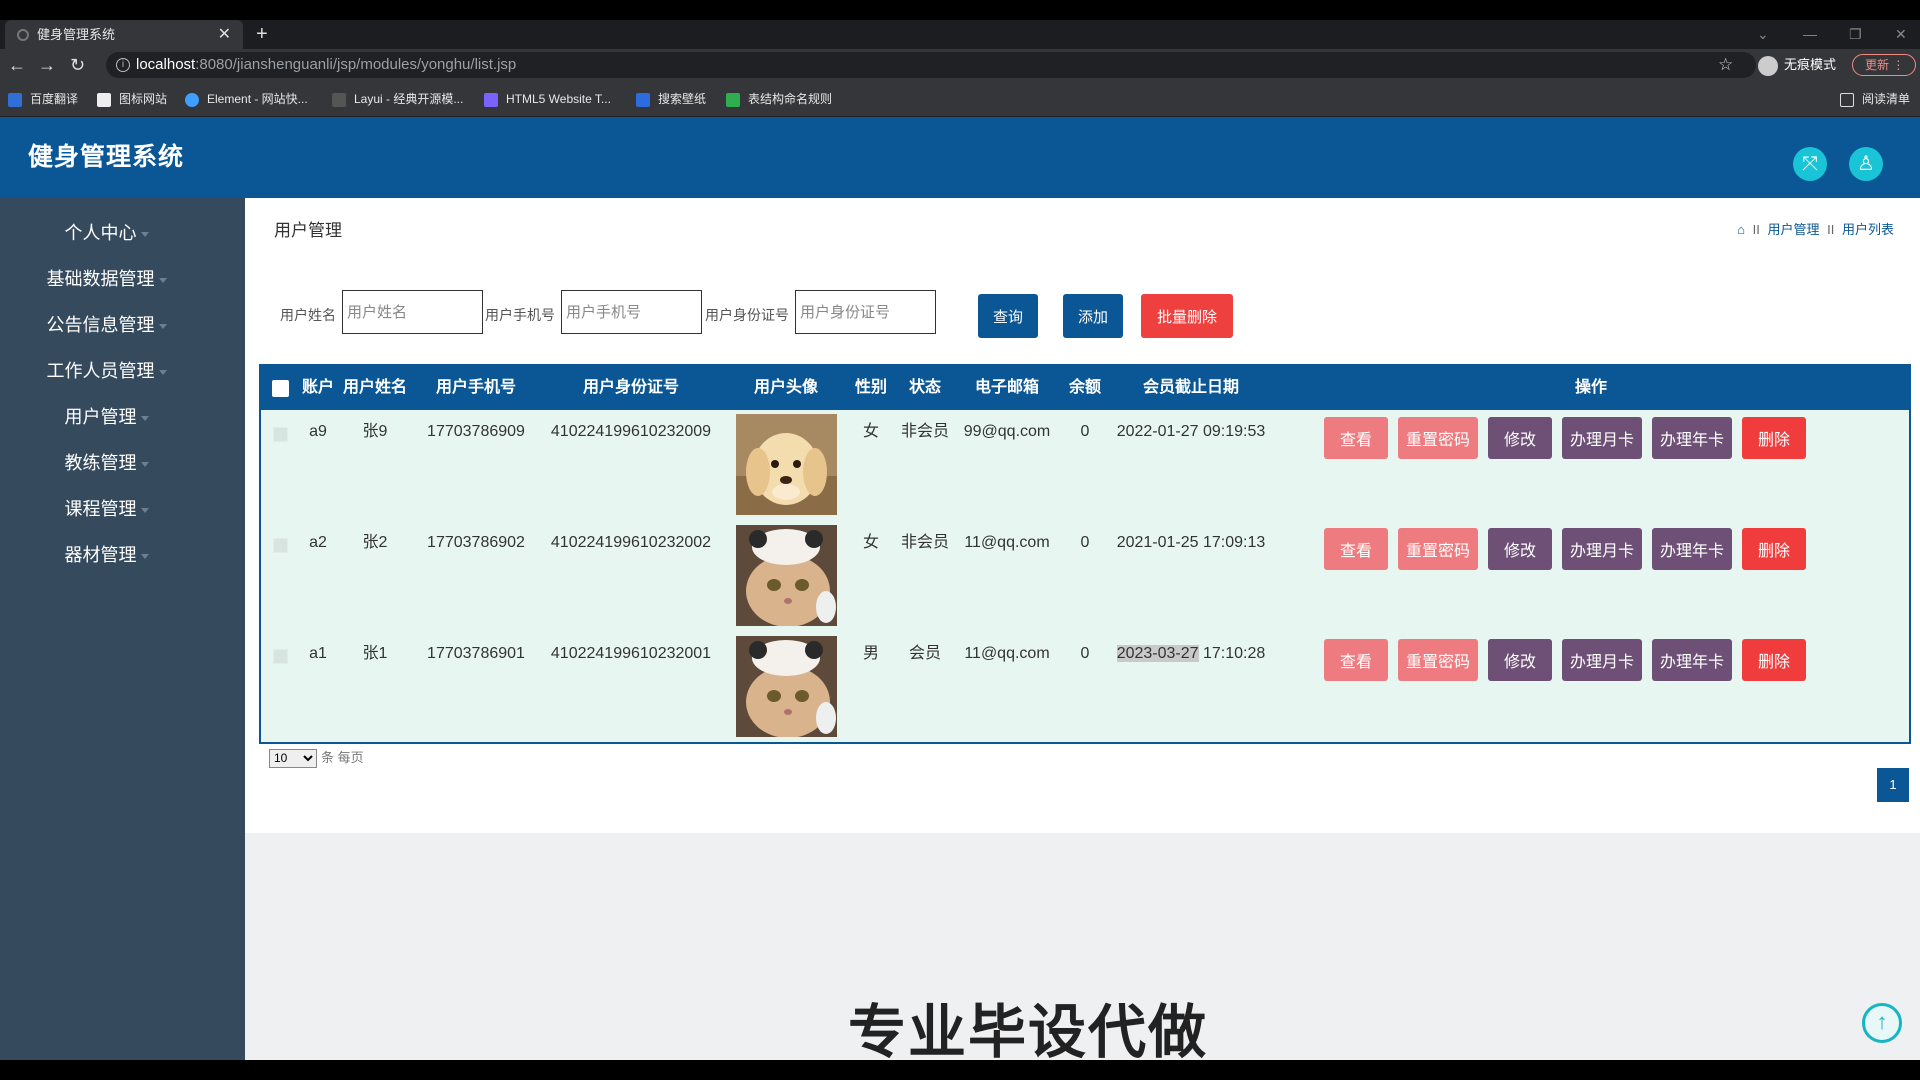 The image size is (1920, 1080). Describe the element at coordinates (865, 312) in the screenshot. I see `idcard-filter-input` at that location.